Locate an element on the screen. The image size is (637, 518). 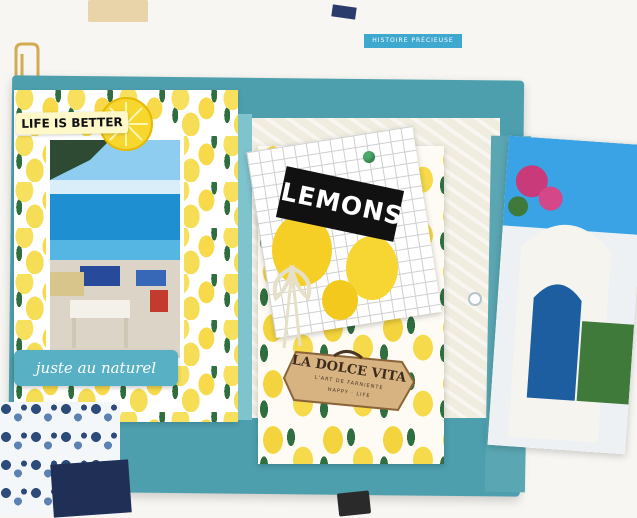
twine-bow is located at coordinates (292, 306).